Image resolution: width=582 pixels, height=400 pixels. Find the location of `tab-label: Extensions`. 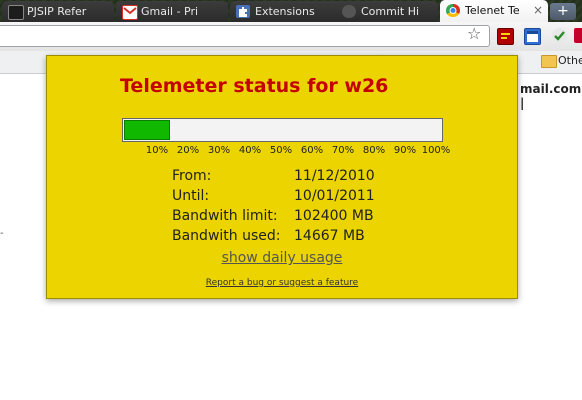

tab-label: Extensions is located at coordinates (285, 11).